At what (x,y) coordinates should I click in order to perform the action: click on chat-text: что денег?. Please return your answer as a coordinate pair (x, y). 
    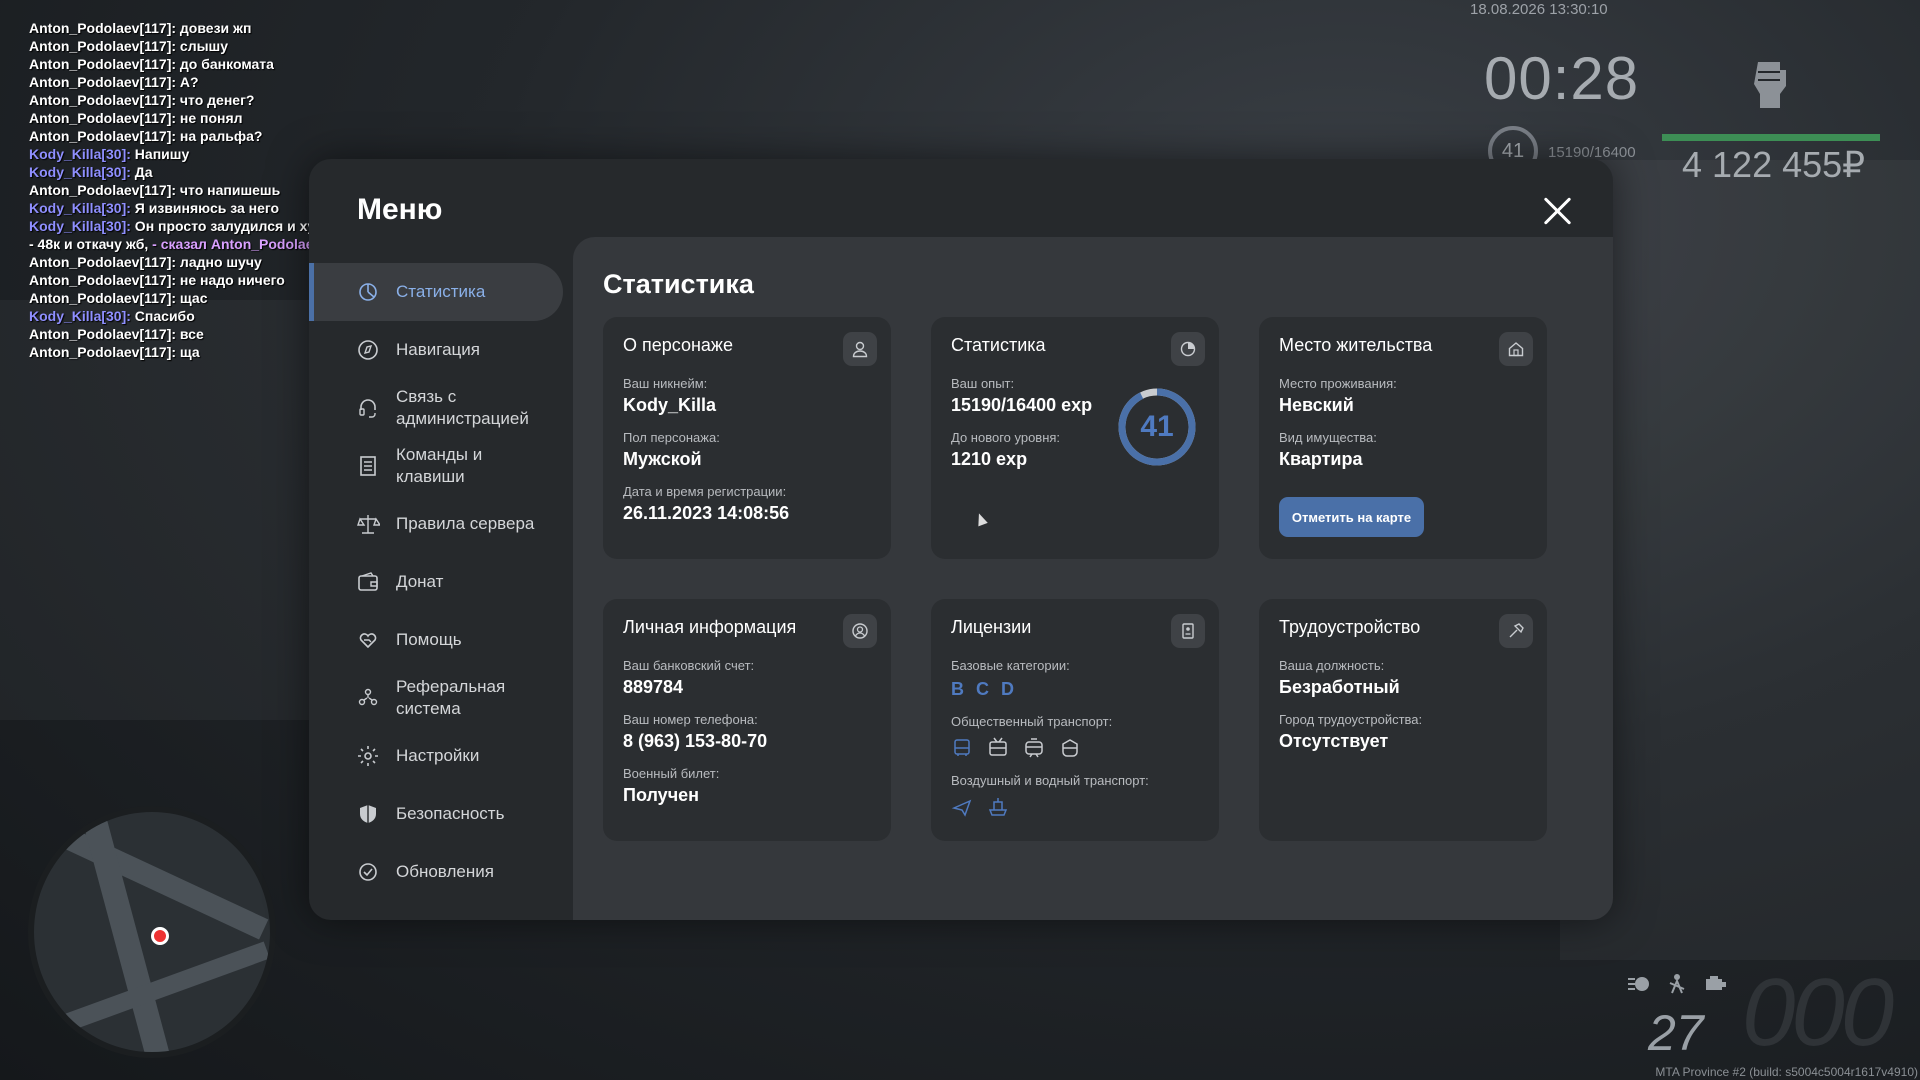
    Looking at the image, I should click on (215, 100).